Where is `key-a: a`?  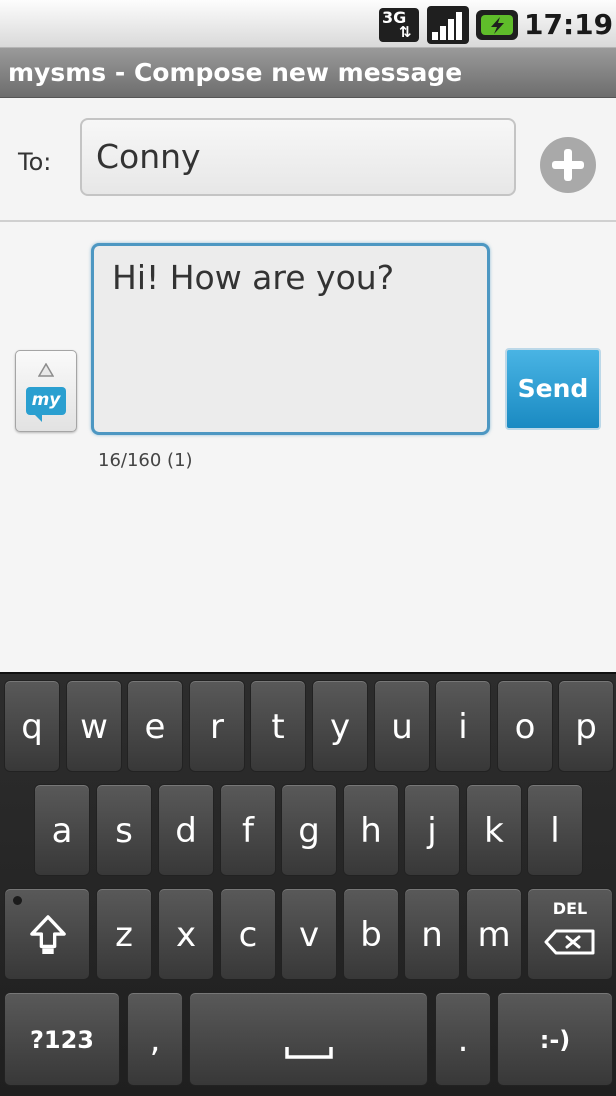 key-a: a is located at coordinates (62, 830).